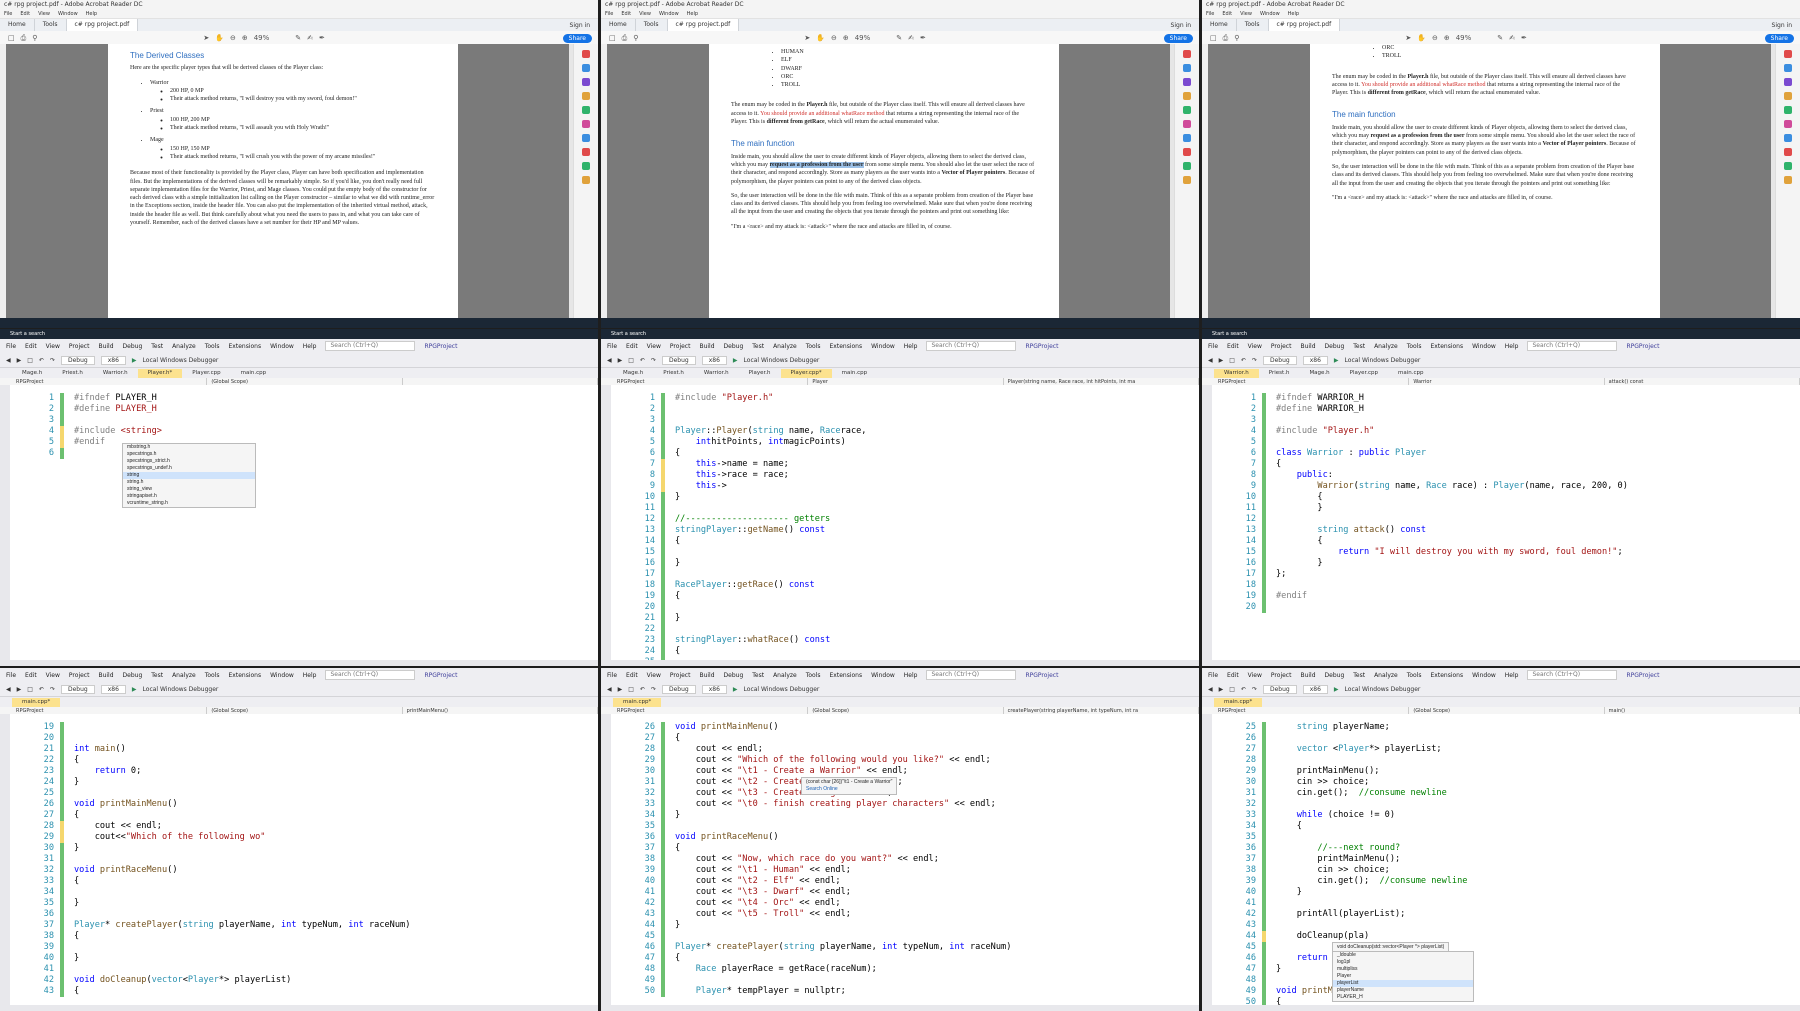 Image resolution: width=1800 pixels, height=1011 pixels. What do you see at coordinates (645, 14) in the screenshot?
I see `menu-item: View` at bounding box center [645, 14].